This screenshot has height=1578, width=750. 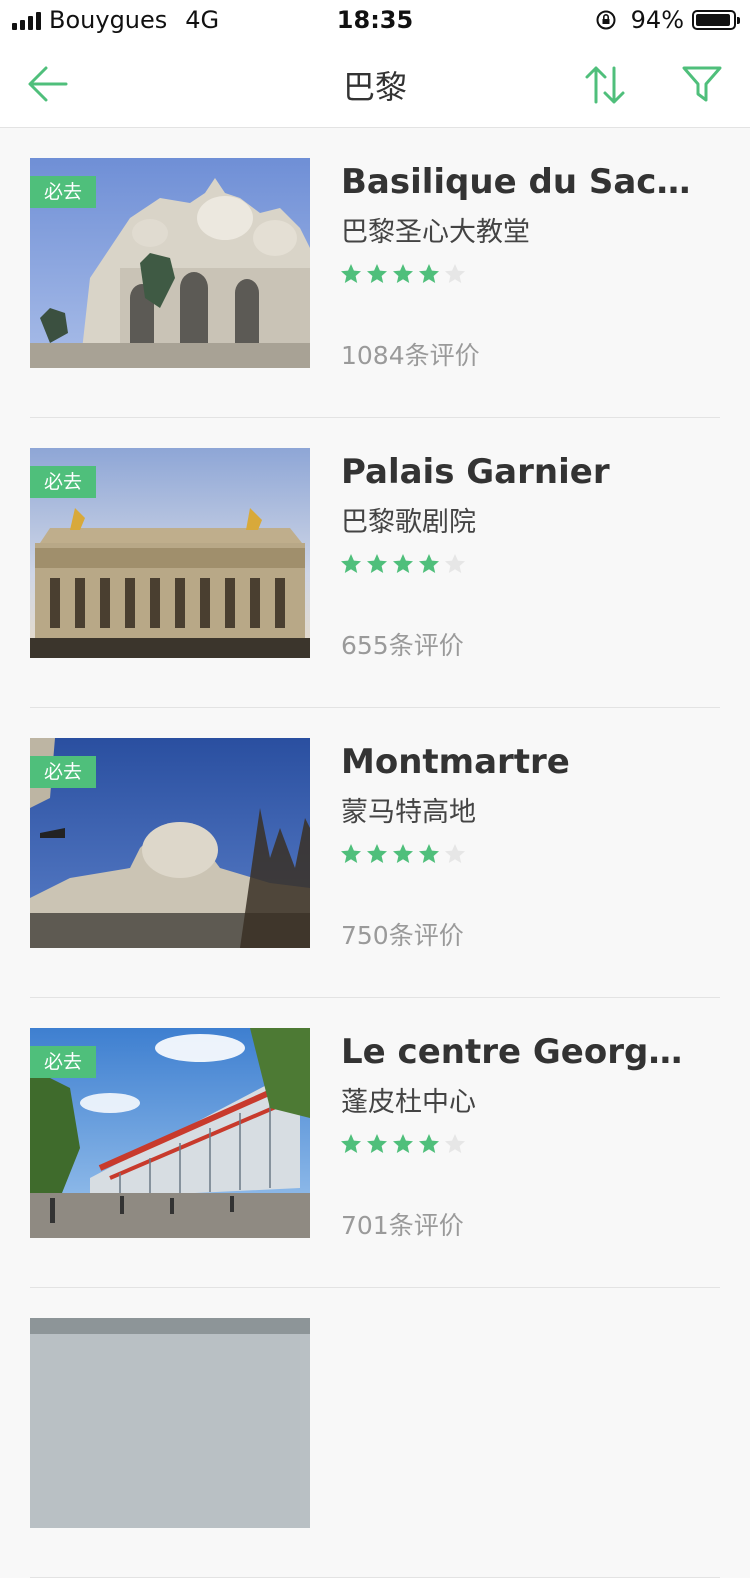 I want to click on review-count: 701条评价, so click(x=402, y=1225).